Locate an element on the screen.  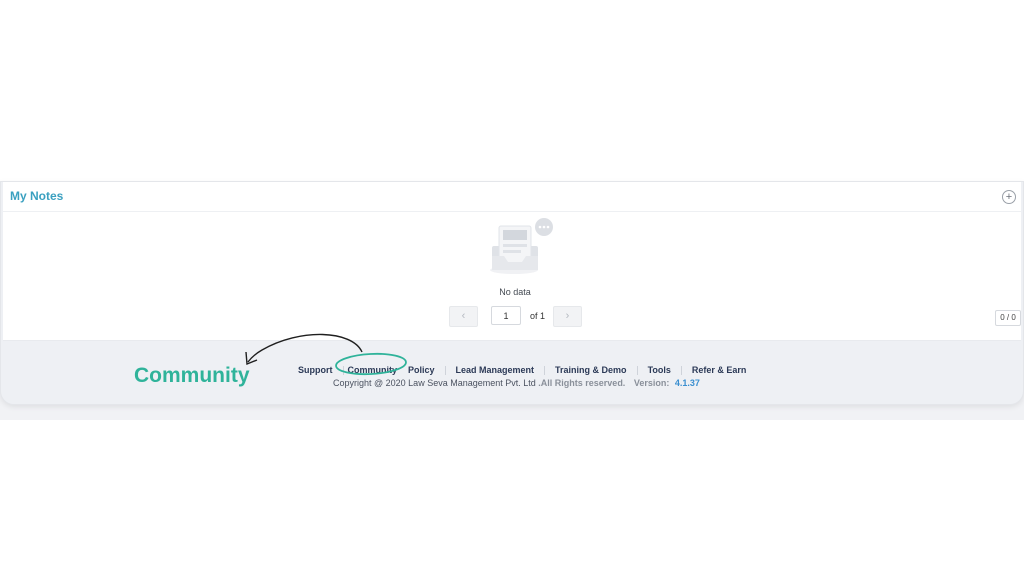
no-data-text: No data is located at coordinates (515, 292).